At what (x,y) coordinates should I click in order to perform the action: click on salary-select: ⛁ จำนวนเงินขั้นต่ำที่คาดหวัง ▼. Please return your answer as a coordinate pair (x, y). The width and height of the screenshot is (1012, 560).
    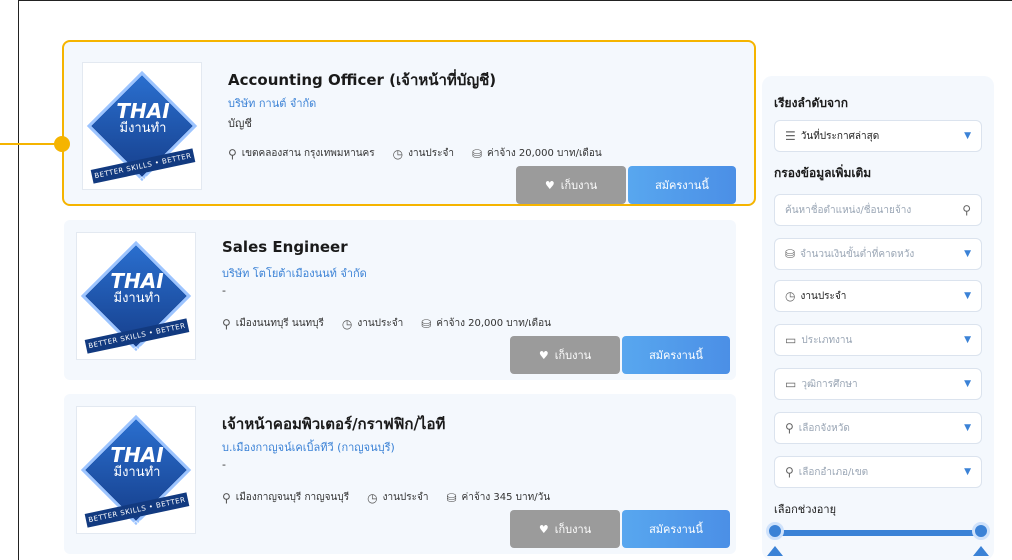
    Looking at the image, I should click on (878, 254).